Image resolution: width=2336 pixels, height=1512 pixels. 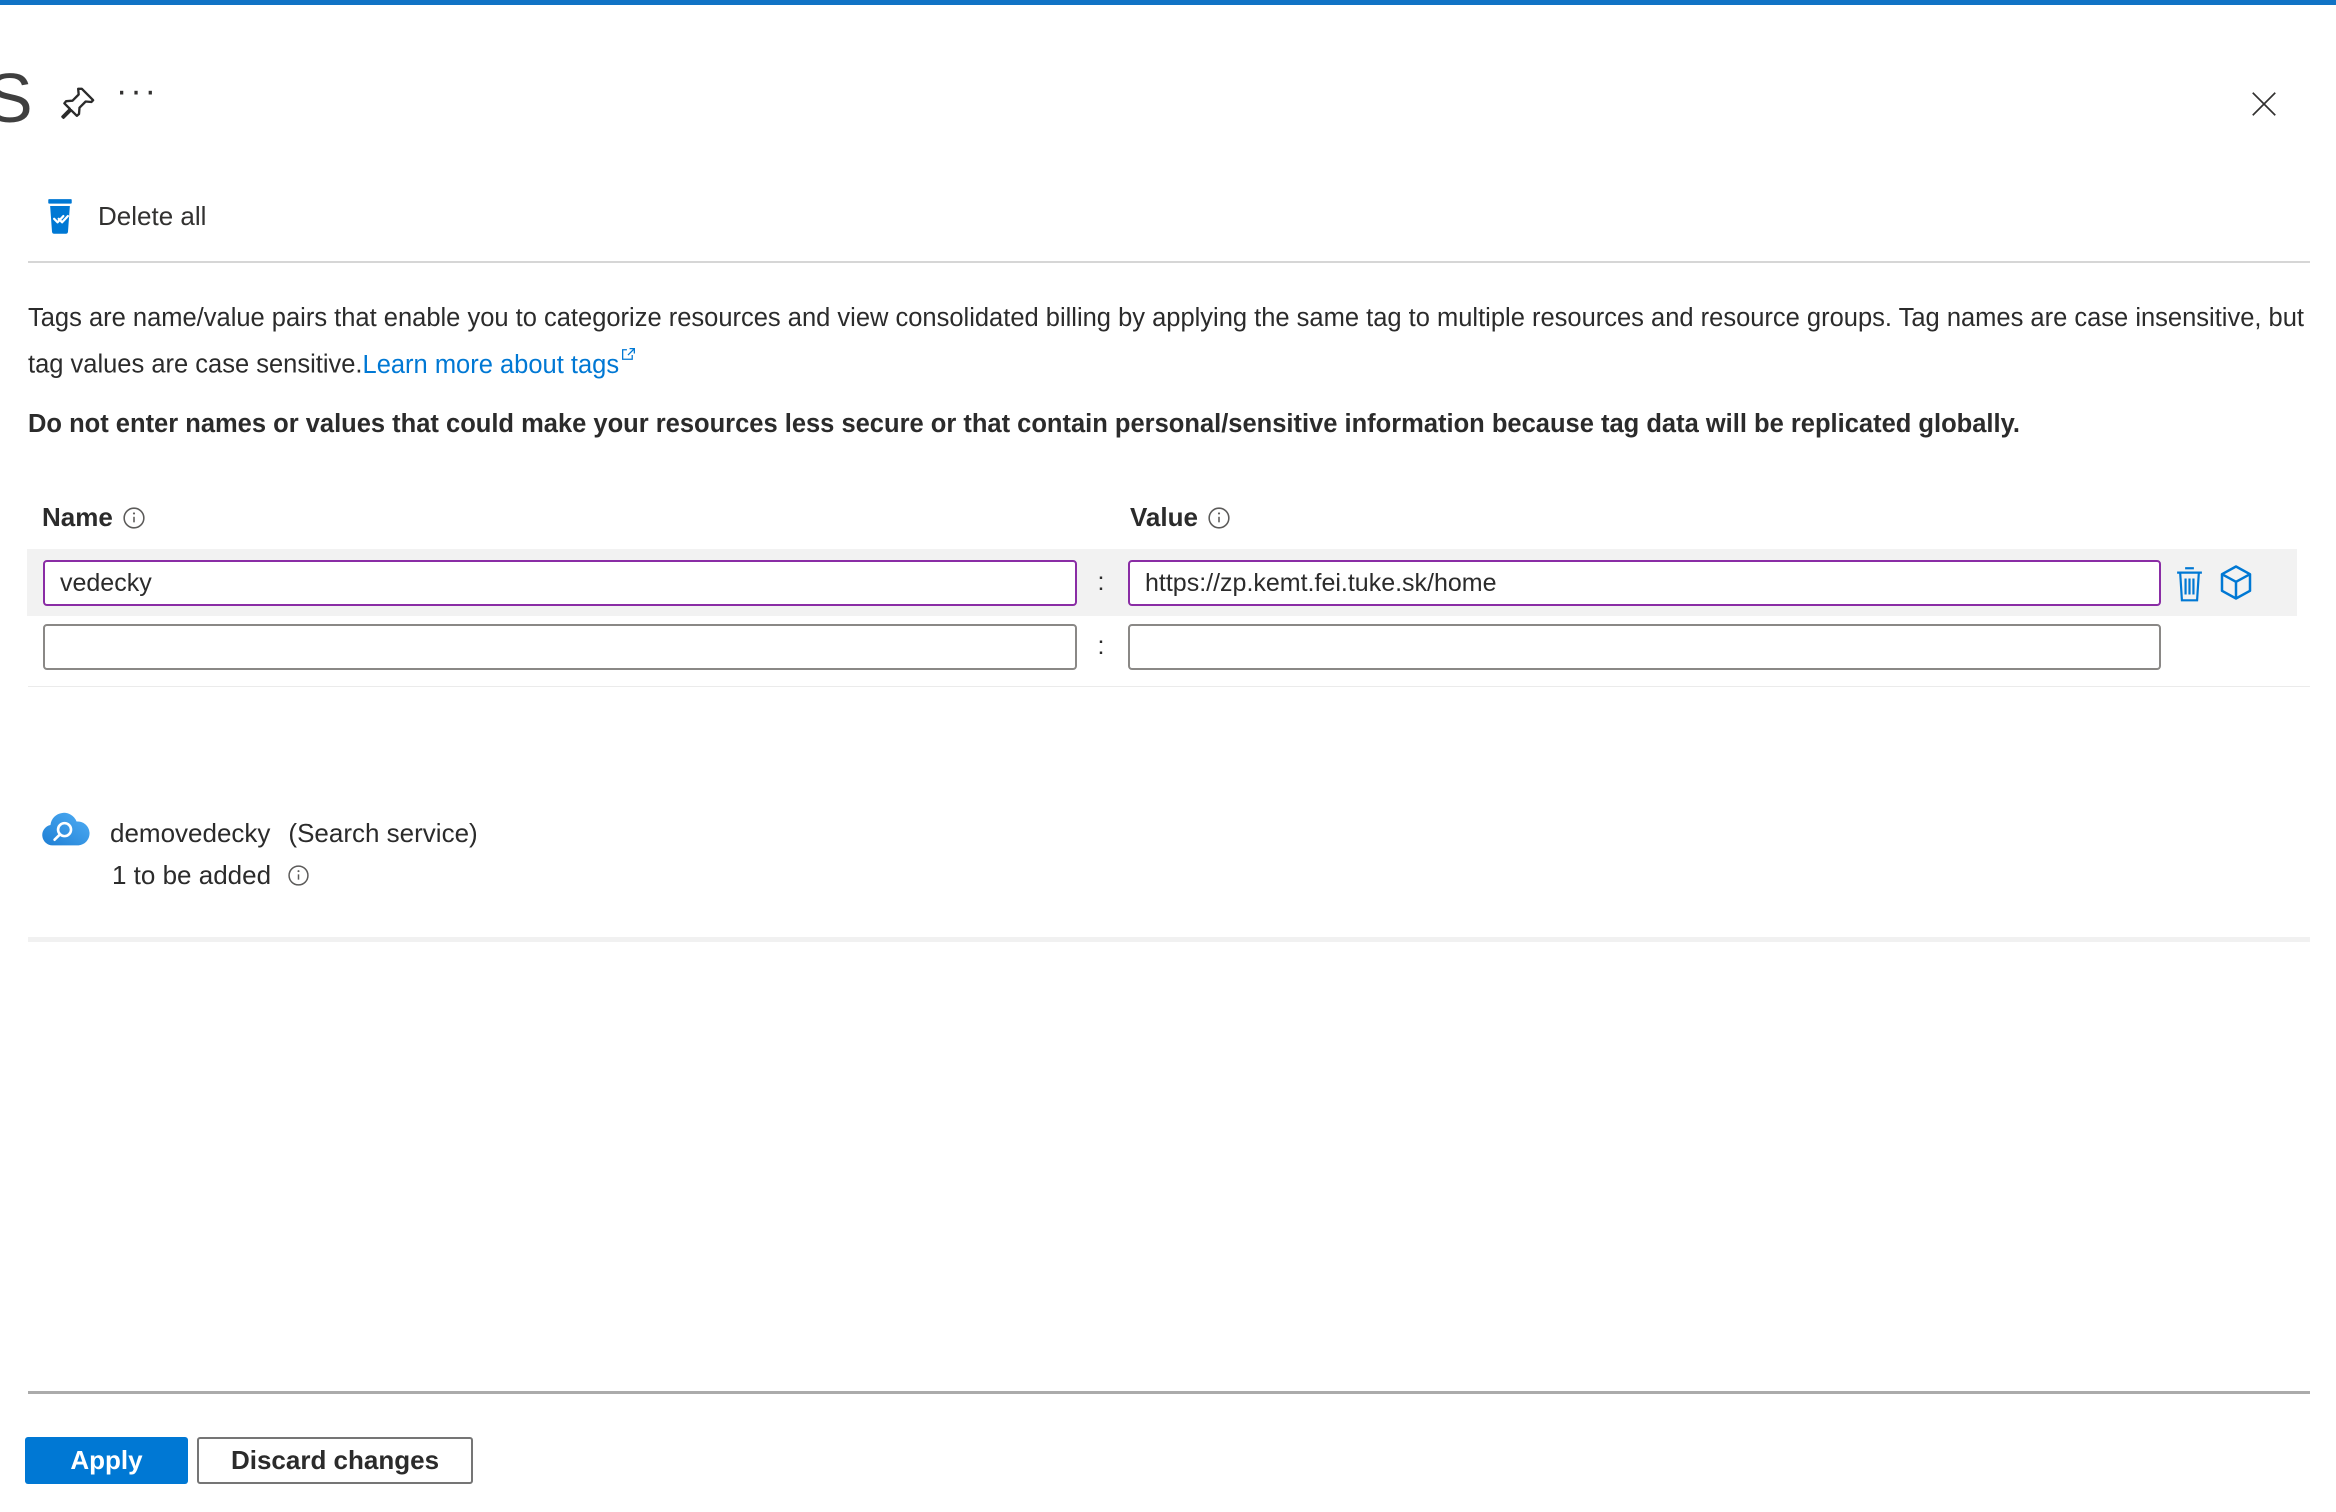 I want to click on close-button, so click(x=2264, y=104).